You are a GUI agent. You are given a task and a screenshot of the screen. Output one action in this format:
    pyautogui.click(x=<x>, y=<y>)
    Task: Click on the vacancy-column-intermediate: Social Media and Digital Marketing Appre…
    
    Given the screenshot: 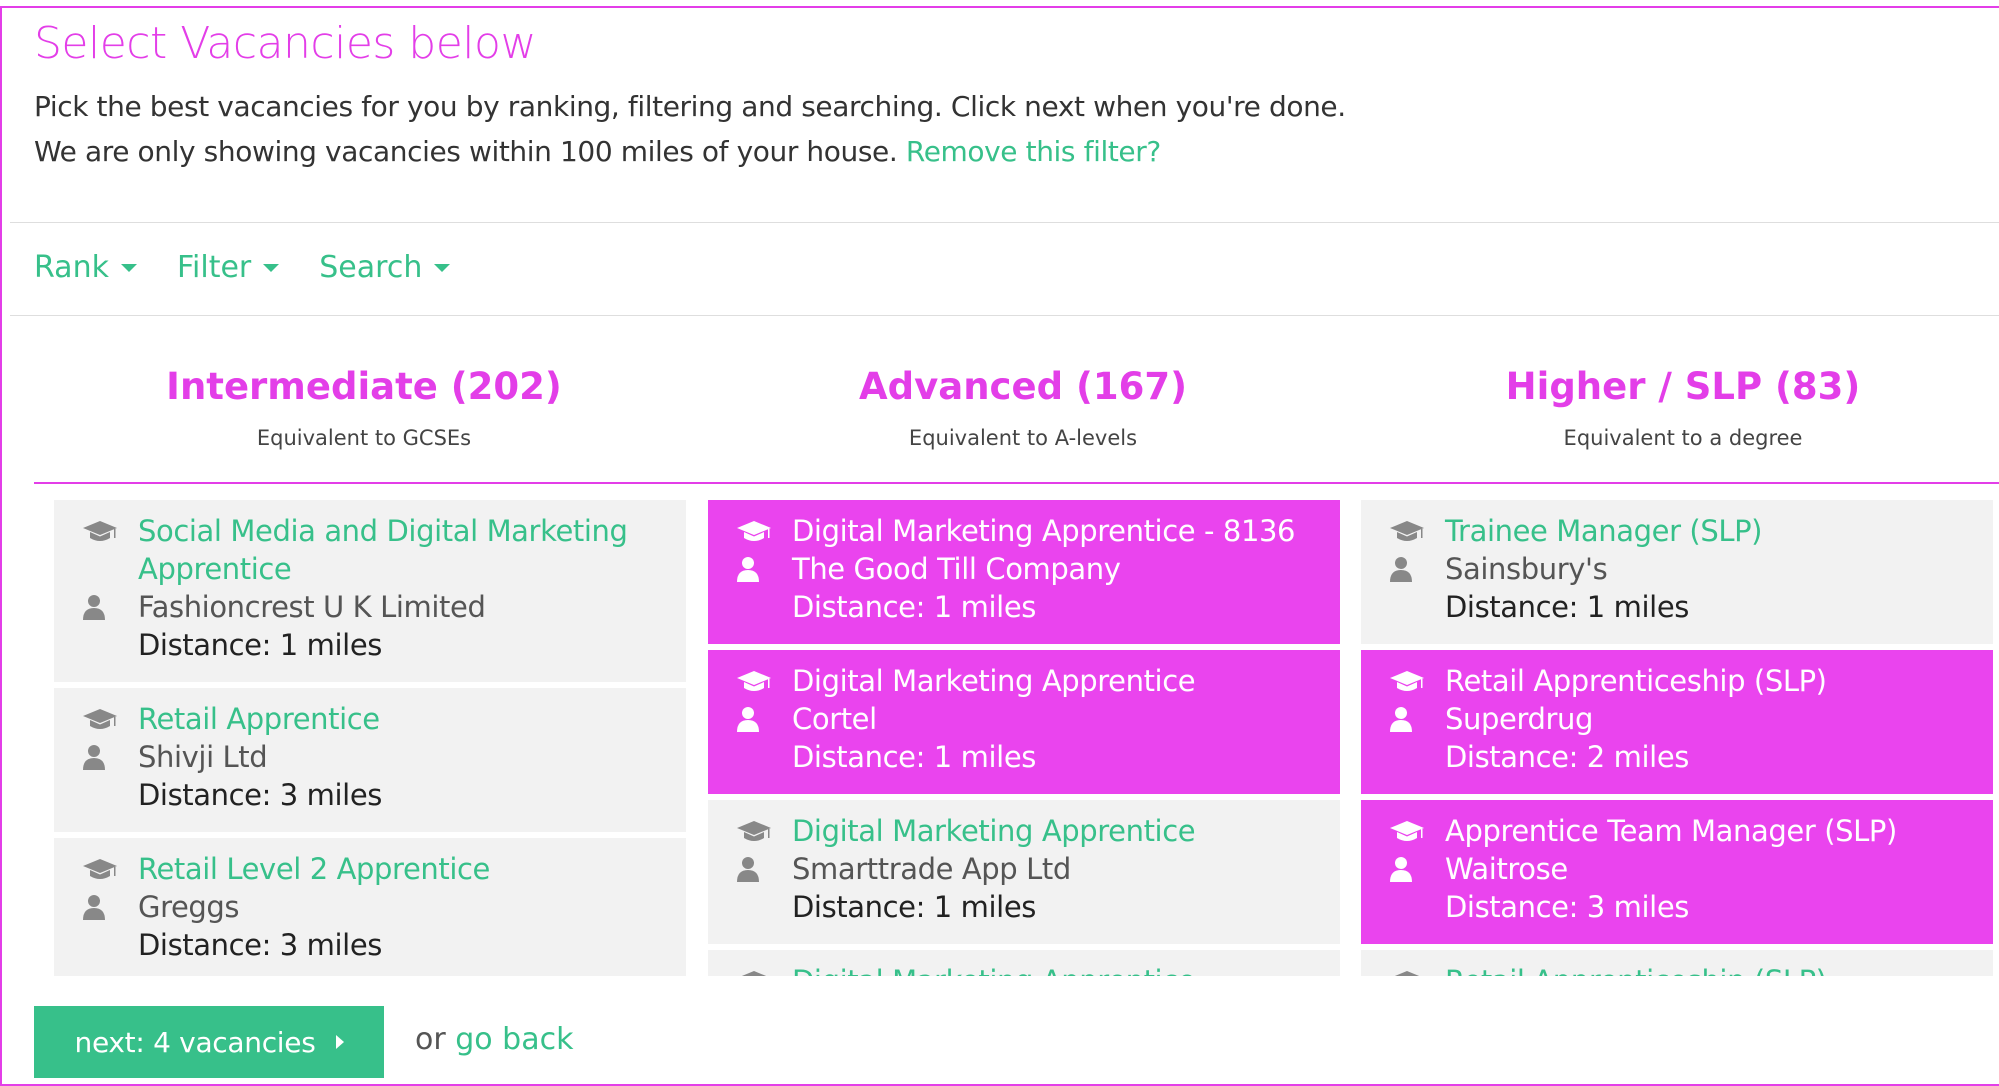 What is the action you would take?
    pyautogui.click(x=370, y=738)
    